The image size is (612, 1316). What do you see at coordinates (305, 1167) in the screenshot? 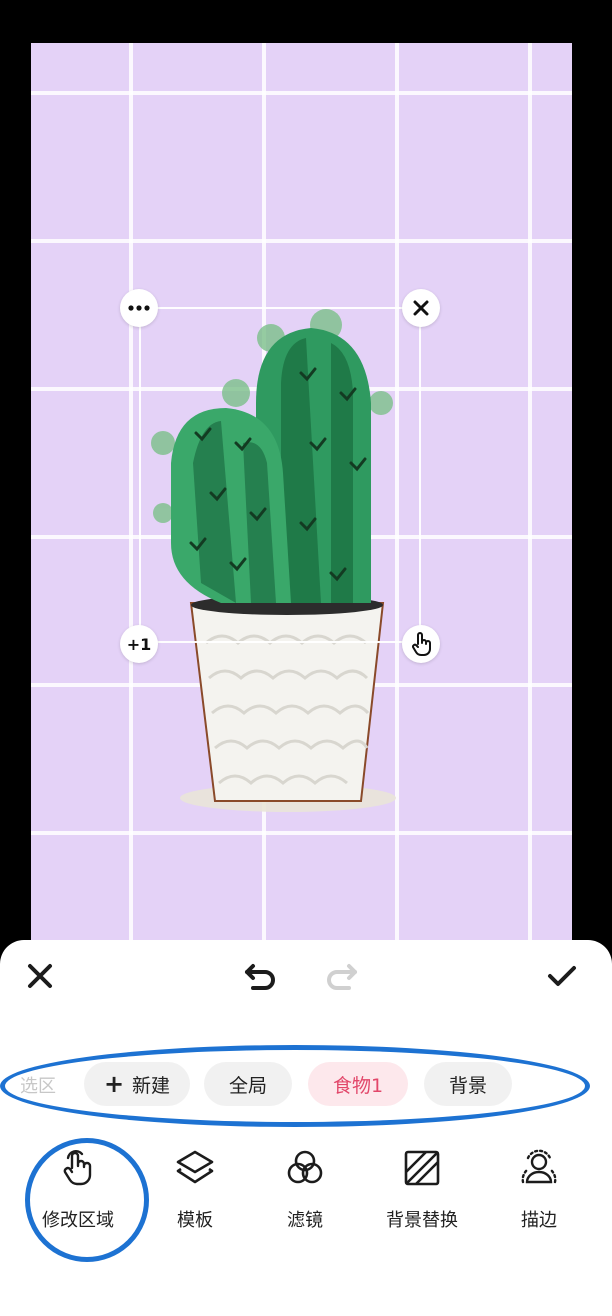
I see `filter-circles-icon` at bounding box center [305, 1167].